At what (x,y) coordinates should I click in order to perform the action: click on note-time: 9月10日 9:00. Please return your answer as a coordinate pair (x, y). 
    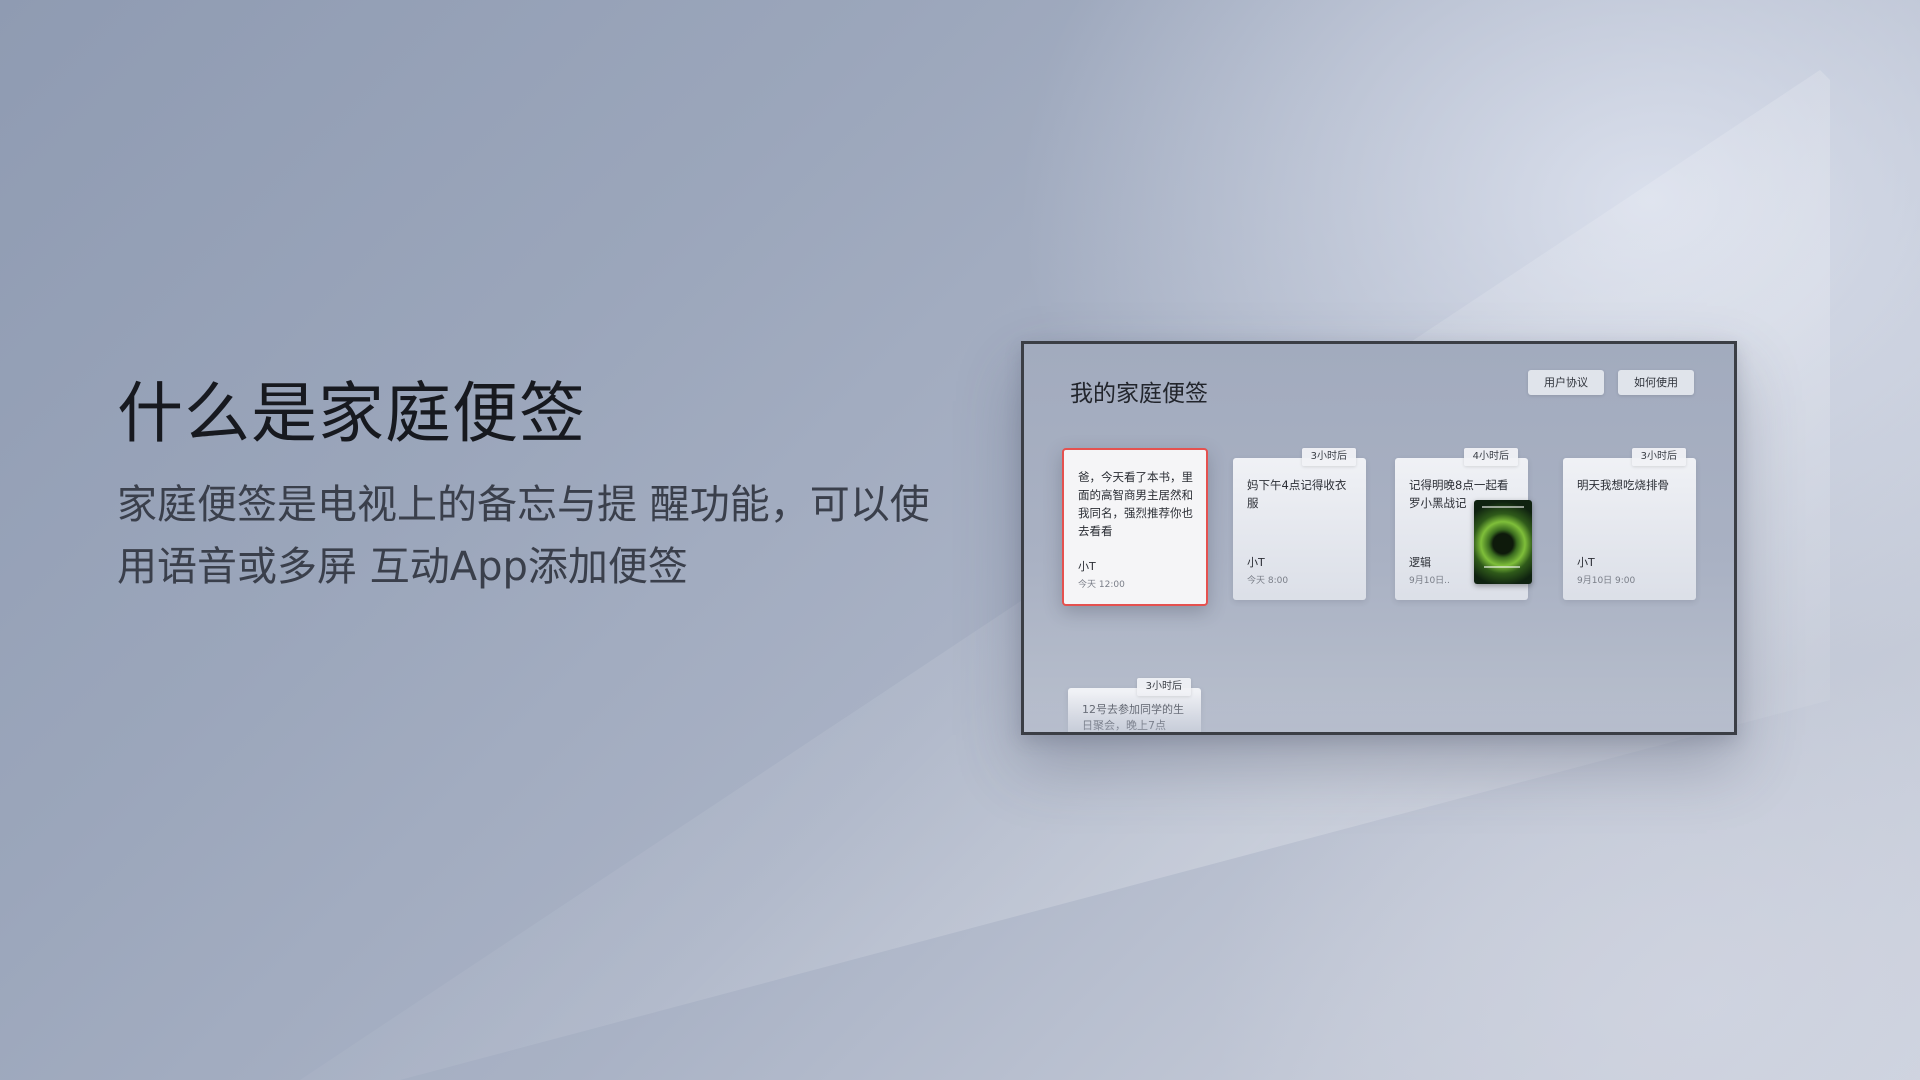
    Looking at the image, I should click on (1606, 581).